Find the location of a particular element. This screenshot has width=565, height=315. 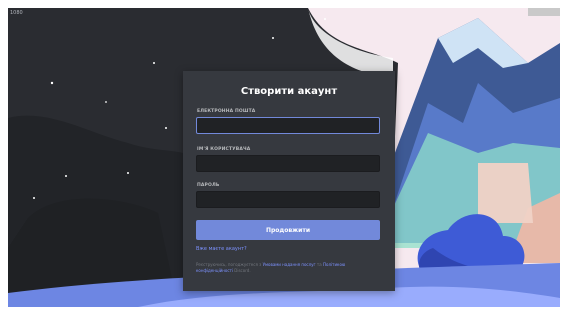

terms-mid: та is located at coordinates (319, 264).